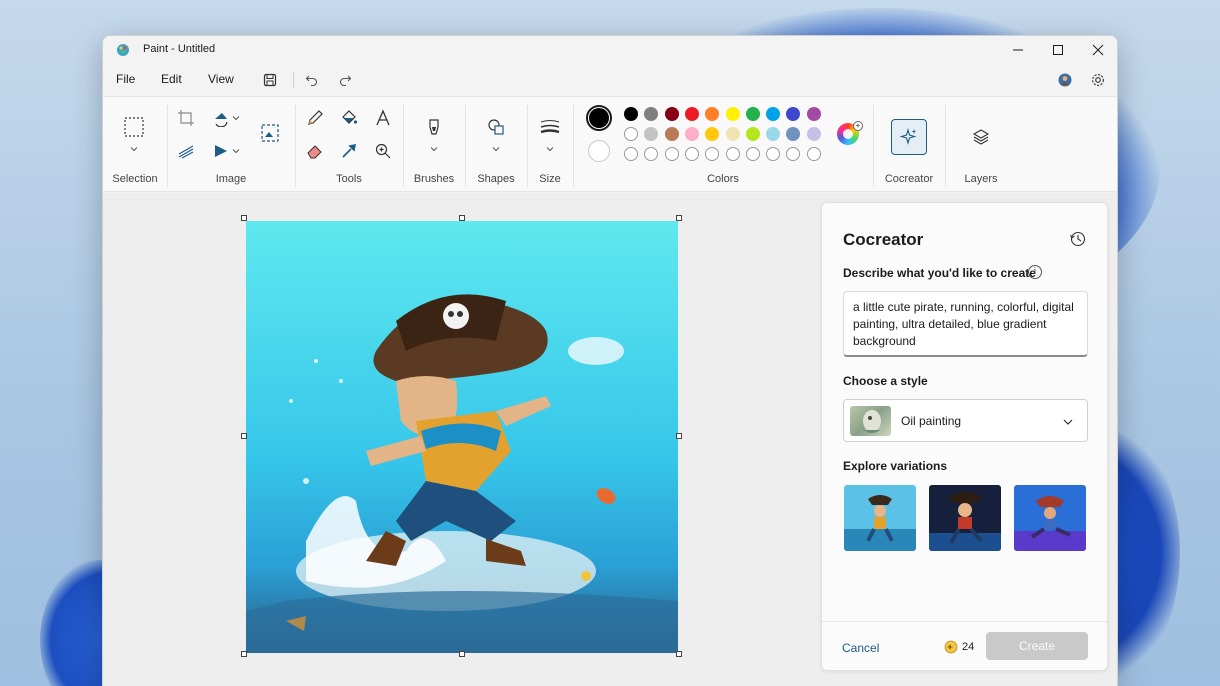 The width and height of the screenshot is (1220, 686). What do you see at coordinates (951, 647) in the screenshot?
I see `credits-icon` at bounding box center [951, 647].